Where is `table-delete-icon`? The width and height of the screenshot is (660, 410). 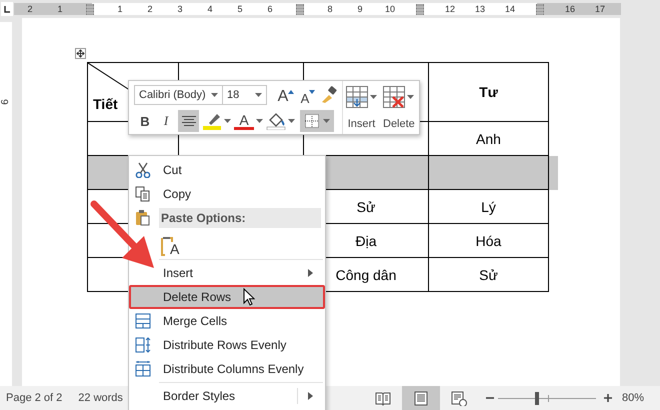
table-delete-icon is located at coordinates (394, 97).